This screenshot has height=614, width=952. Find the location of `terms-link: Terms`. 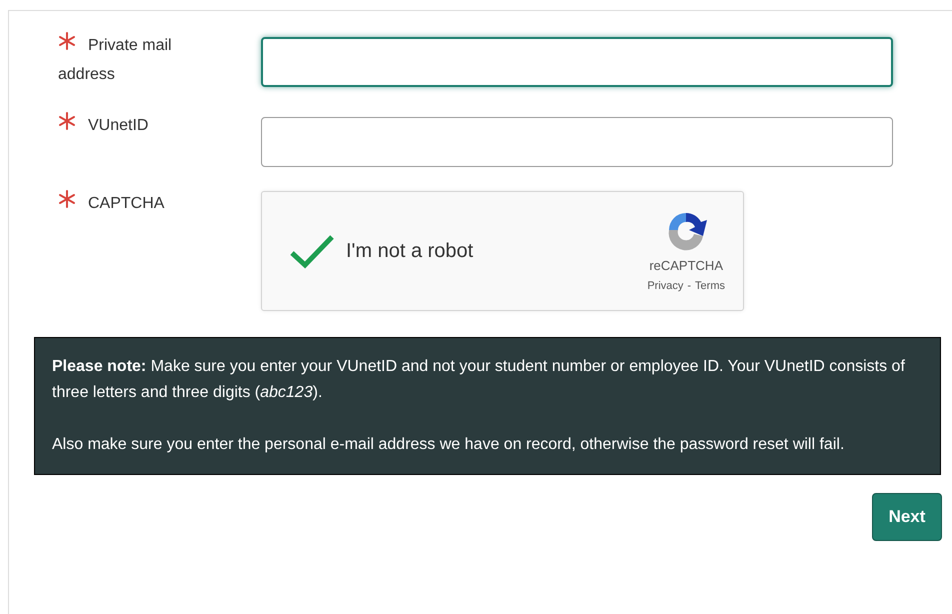

terms-link: Terms is located at coordinates (710, 286).